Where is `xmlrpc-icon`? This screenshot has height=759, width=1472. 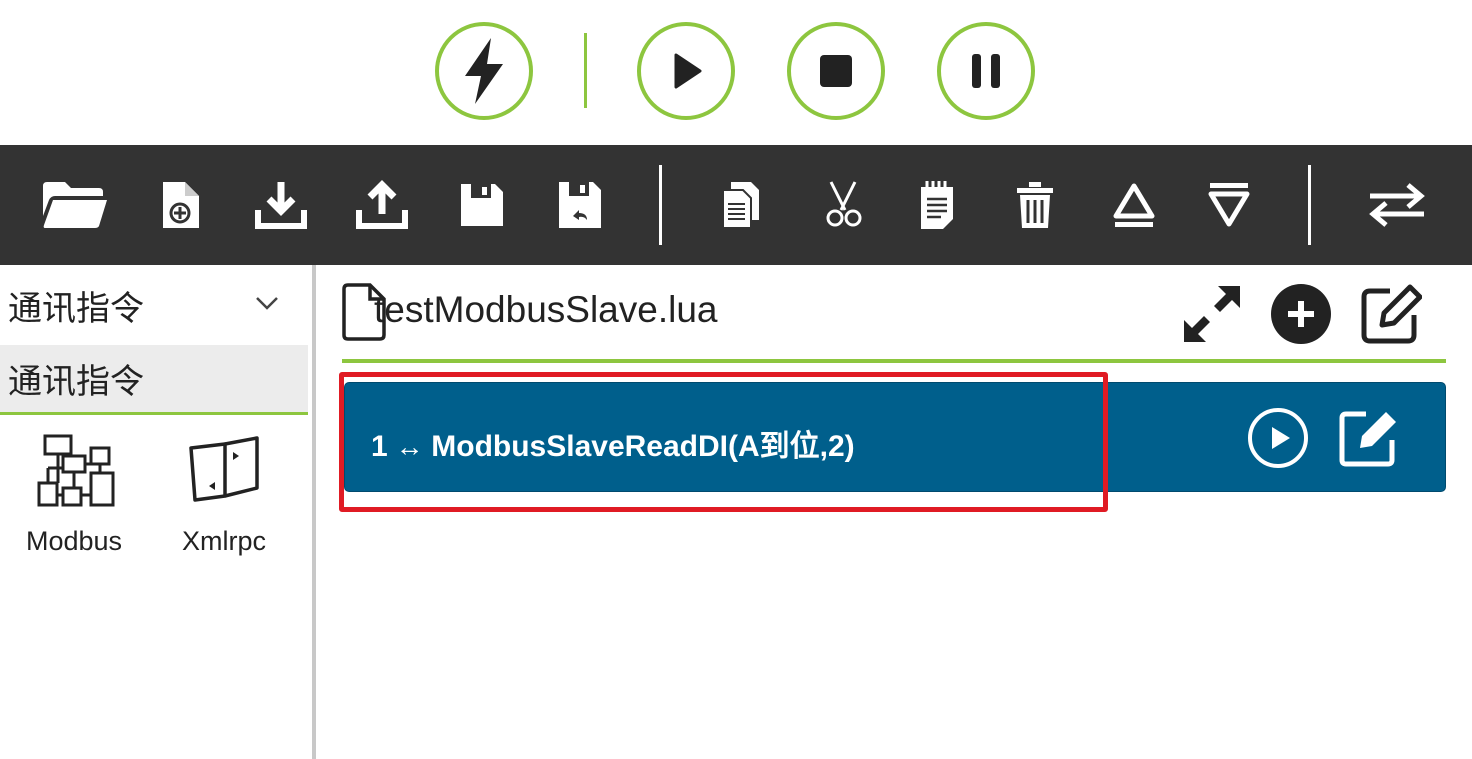 xmlrpc-icon is located at coordinates (224, 469).